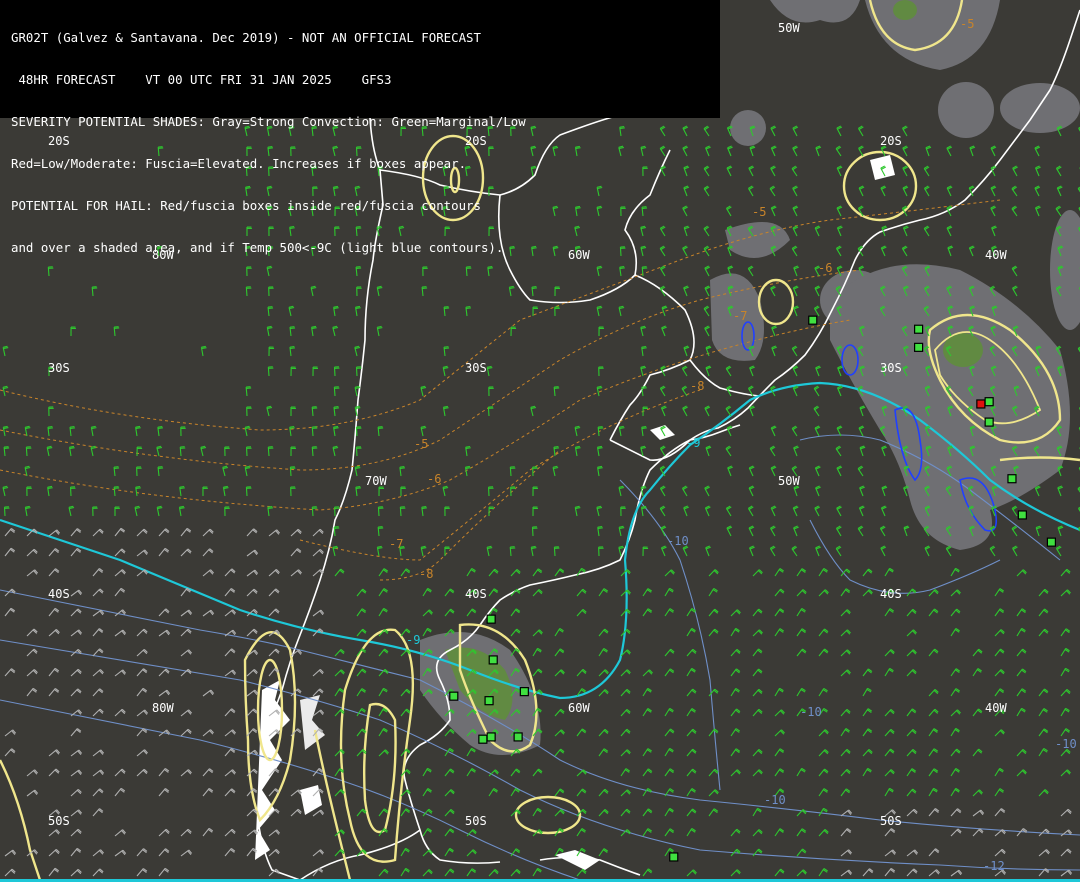 The height and width of the screenshot is (882, 1080). I want to click on lon-label-40w: 40W, so click(996, 255).